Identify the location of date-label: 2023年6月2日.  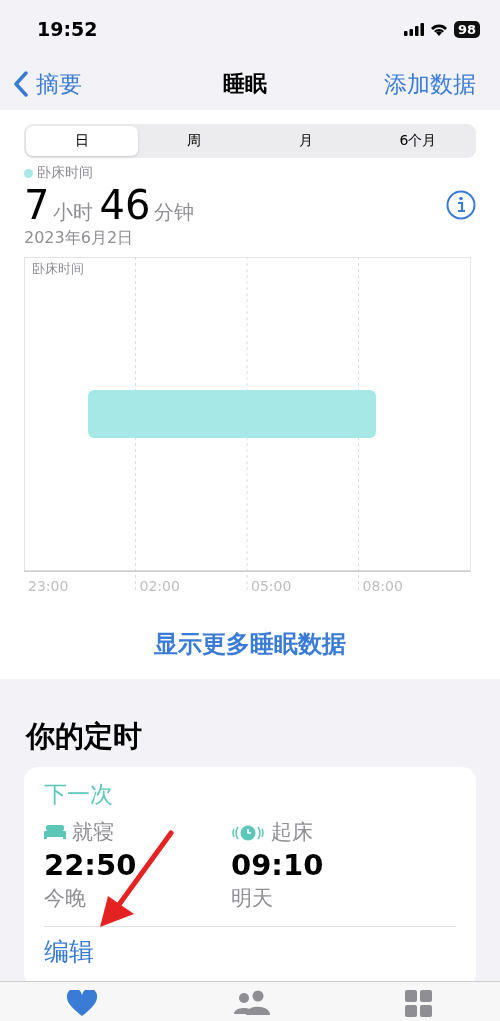
(79, 238).